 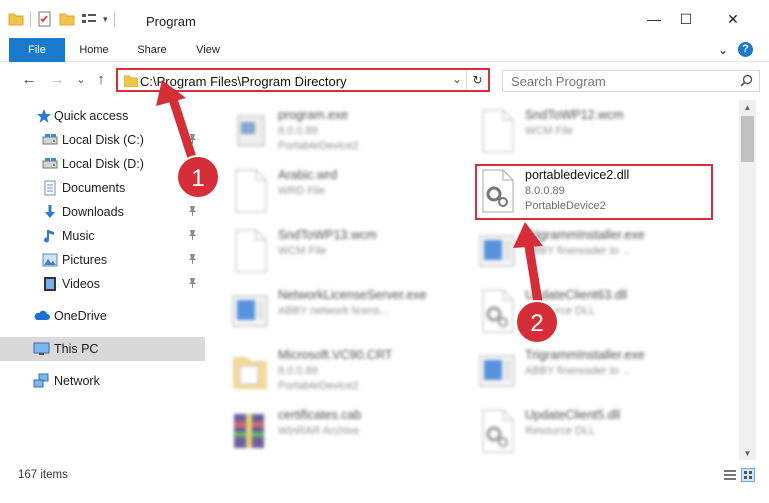 What do you see at coordinates (50, 212) in the screenshot?
I see `download-icon` at bounding box center [50, 212].